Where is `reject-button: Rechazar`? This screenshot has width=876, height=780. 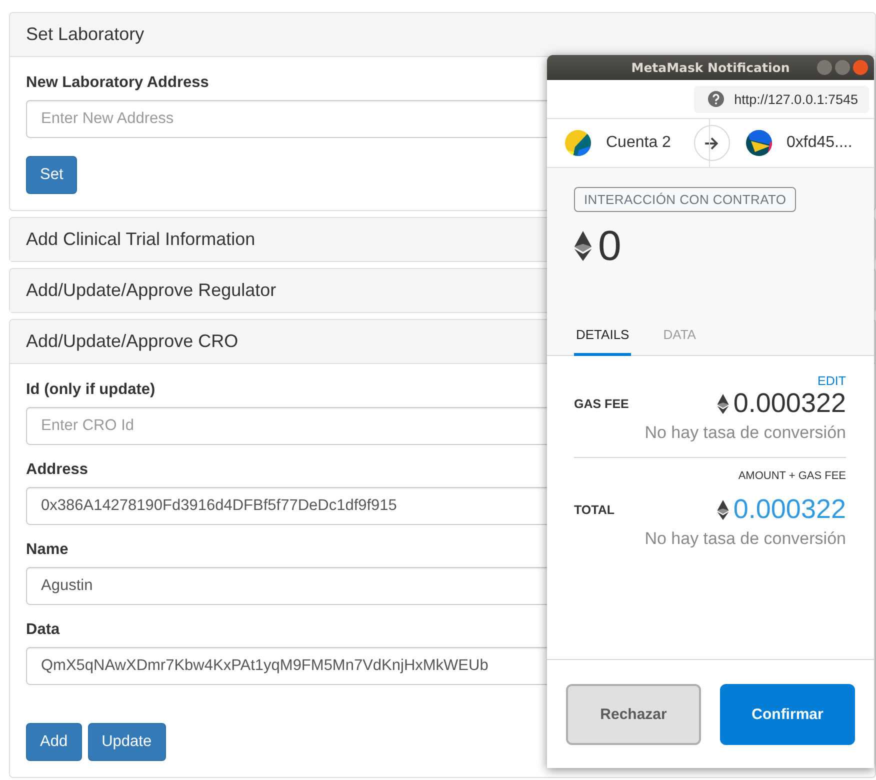 reject-button: Rechazar is located at coordinates (633, 714).